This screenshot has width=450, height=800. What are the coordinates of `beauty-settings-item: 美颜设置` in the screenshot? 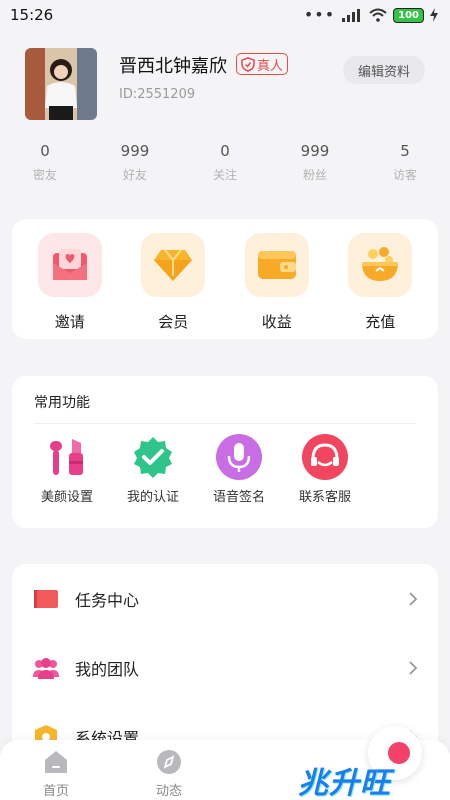 It's located at (67, 469).